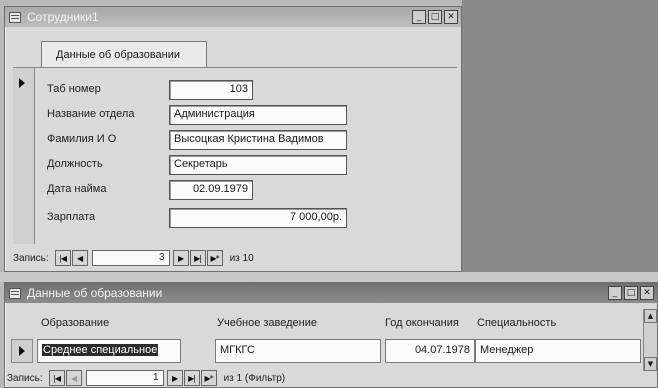 The width and height of the screenshot is (658, 388). What do you see at coordinates (95, 293) in the screenshot?
I see `sheet-window-title: Данные об образовании` at bounding box center [95, 293].